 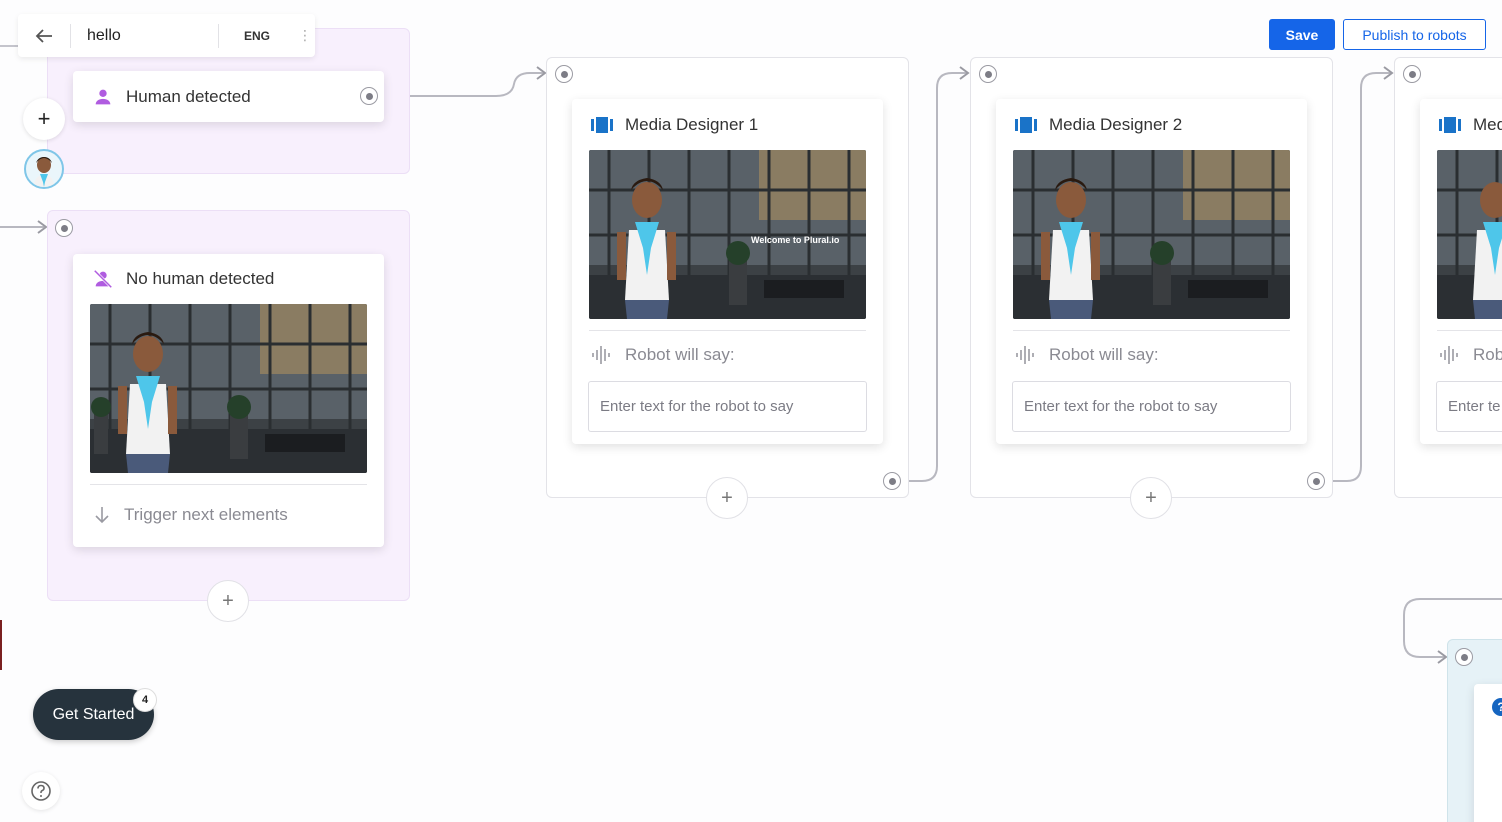 What do you see at coordinates (1488, 753) in the screenshot?
I see `node-partial-bottom: ?` at bounding box center [1488, 753].